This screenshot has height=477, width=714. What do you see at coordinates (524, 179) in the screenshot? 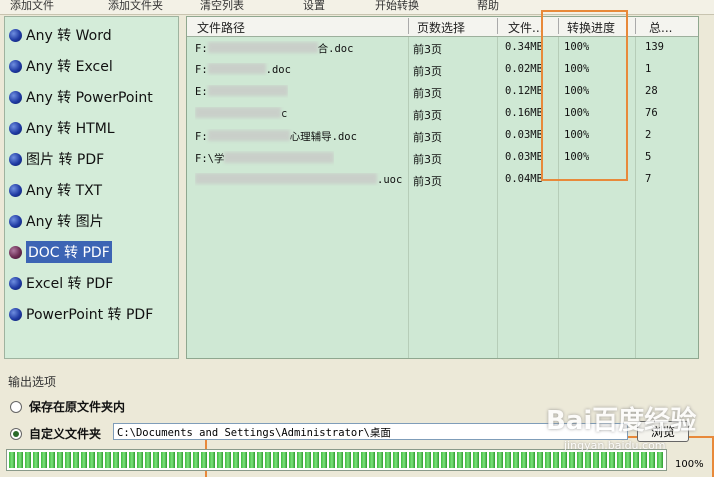
I see `cell-size: 0.04MB` at bounding box center [524, 179].